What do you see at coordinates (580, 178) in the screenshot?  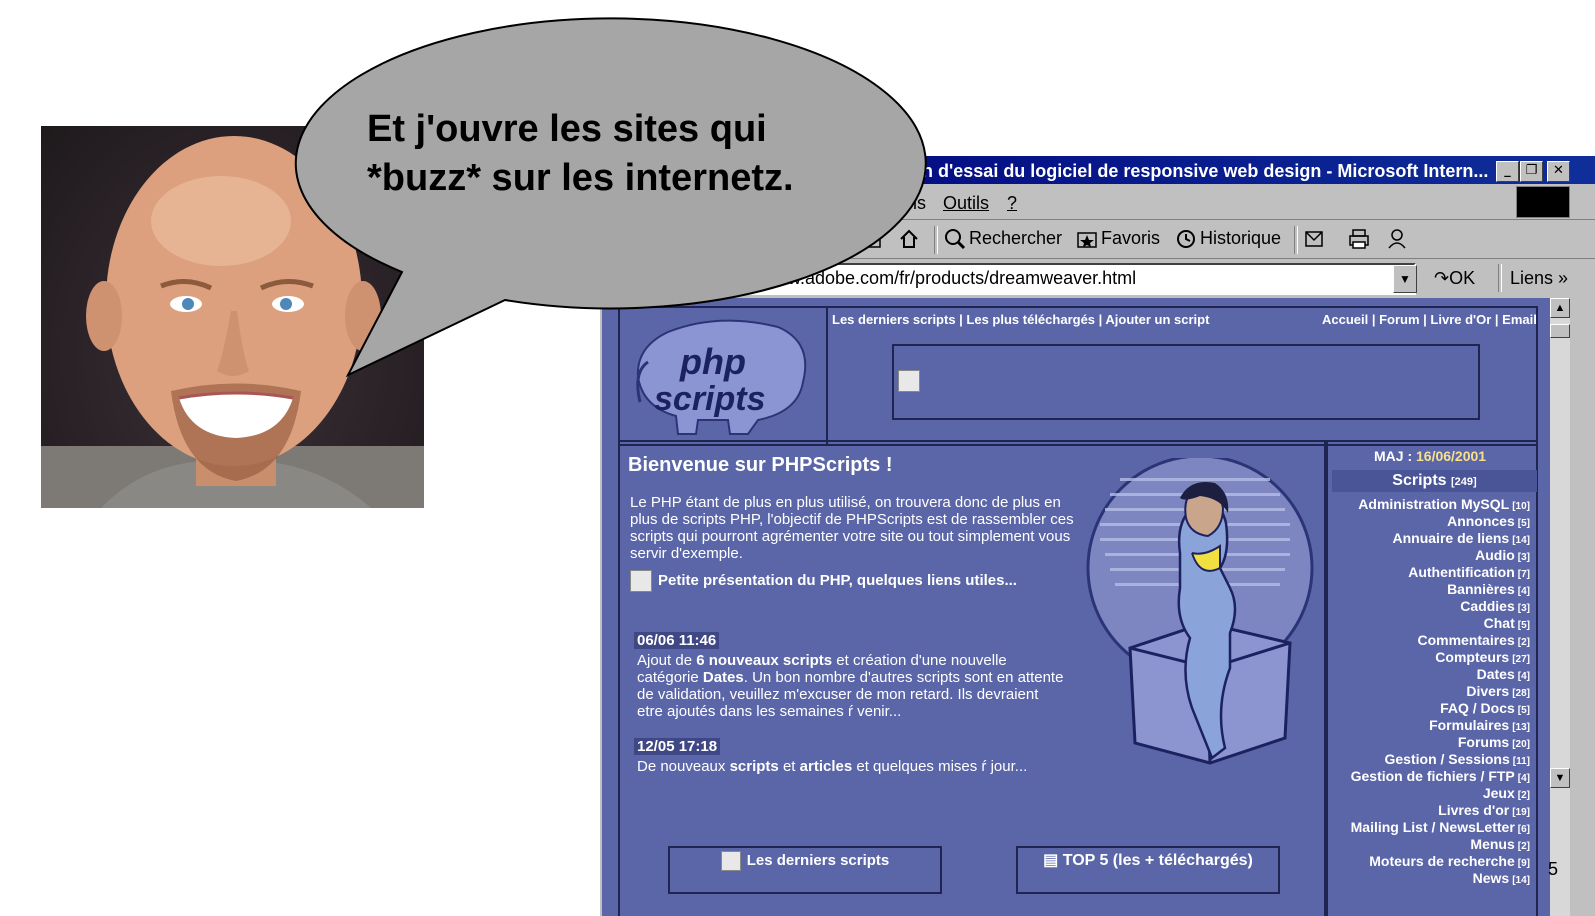 I see `speech-line-2: *buzz* sur les internetz.` at bounding box center [580, 178].